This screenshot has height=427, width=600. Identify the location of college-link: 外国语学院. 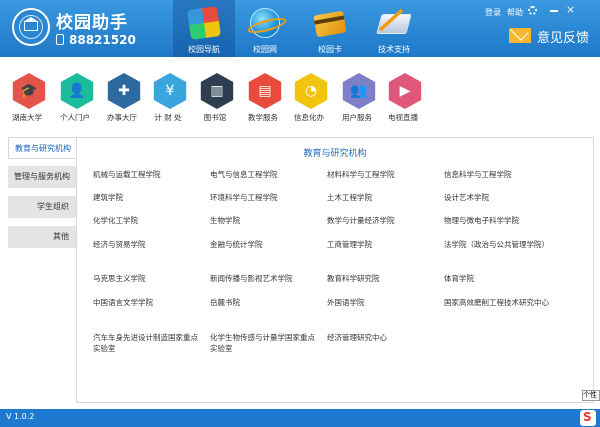
(384, 302).